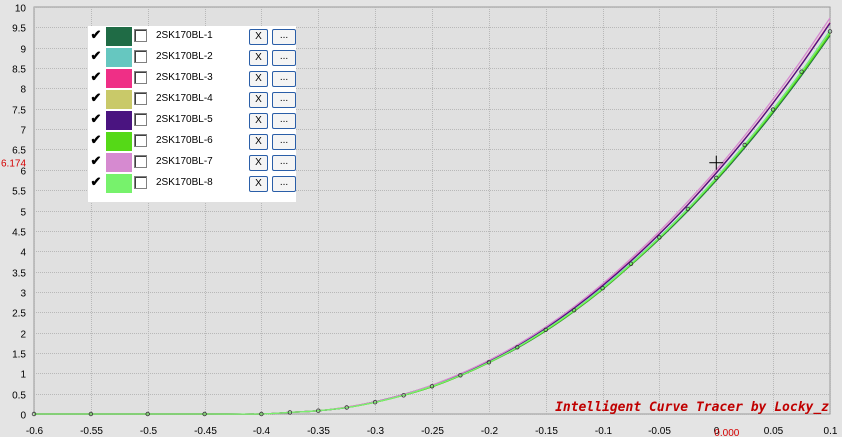 This screenshot has width=842, height=437. What do you see at coordinates (184, 35) in the screenshot?
I see `series-name: 2SK170BL-1` at bounding box center [184, 35].